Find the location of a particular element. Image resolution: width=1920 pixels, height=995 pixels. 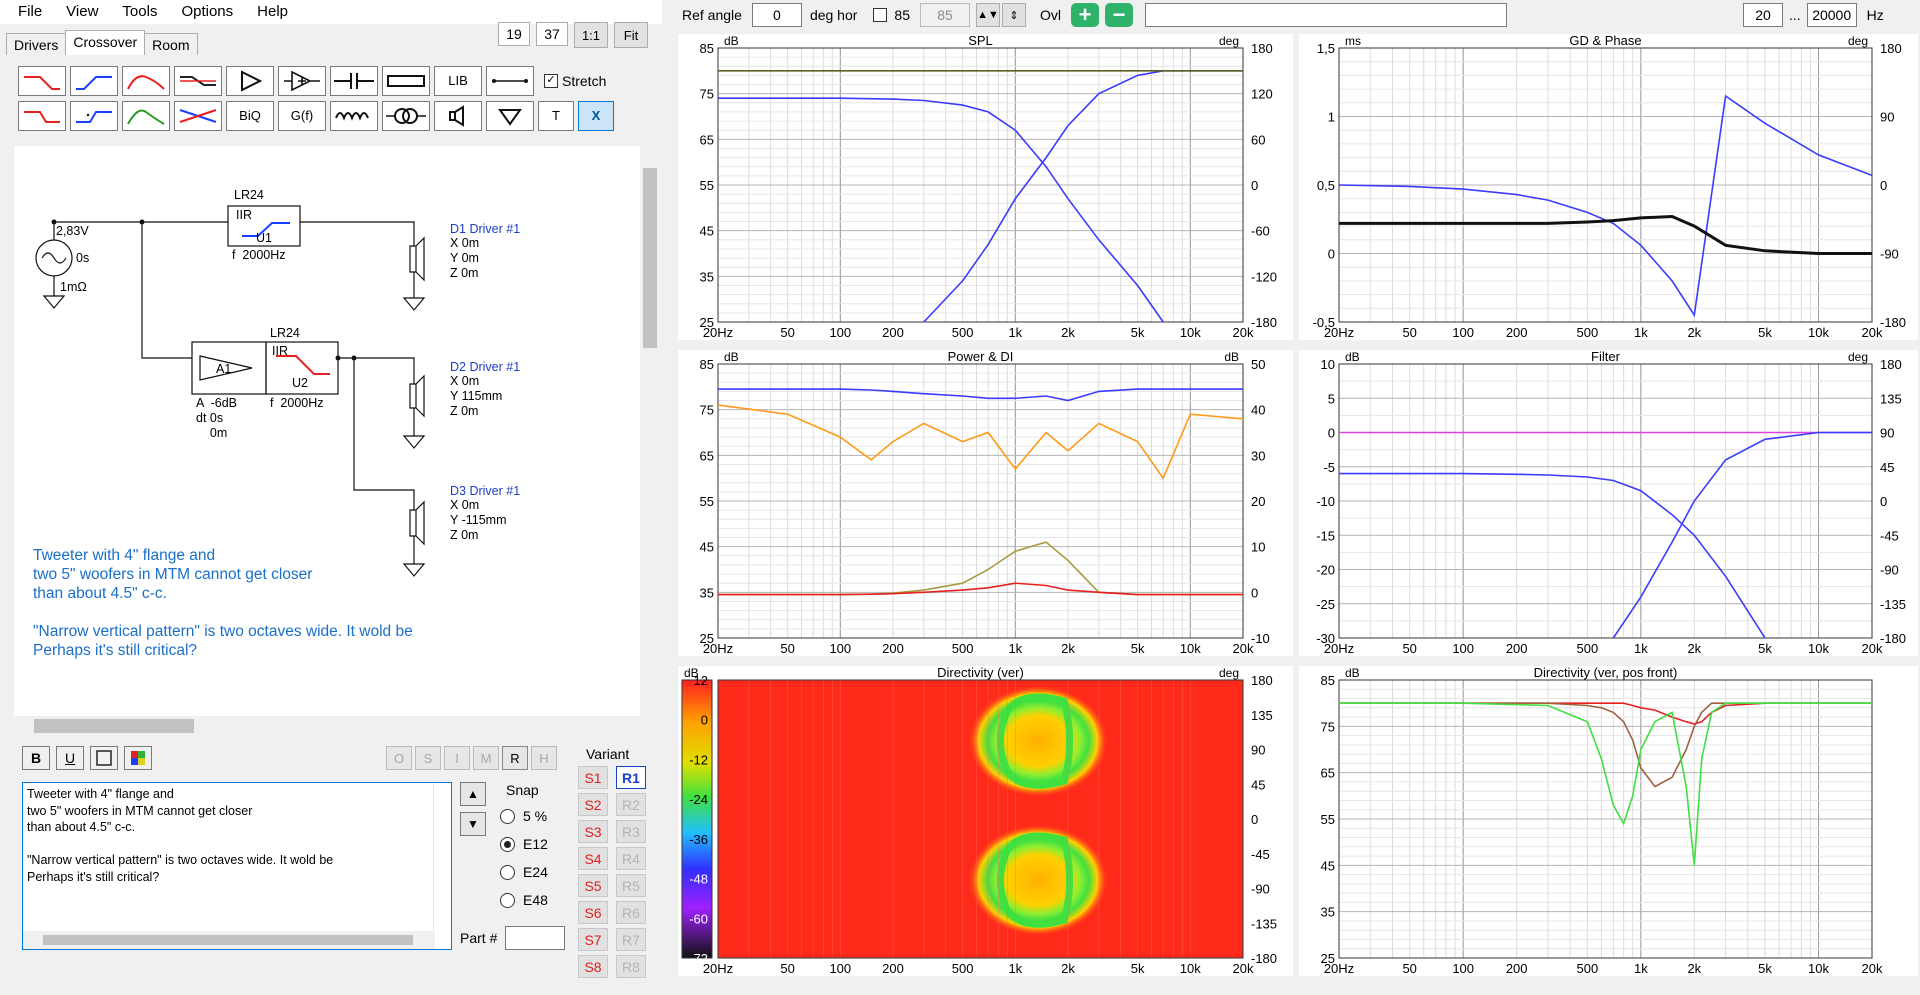

variant-r6: R6 is located at coordinates (631, 912).